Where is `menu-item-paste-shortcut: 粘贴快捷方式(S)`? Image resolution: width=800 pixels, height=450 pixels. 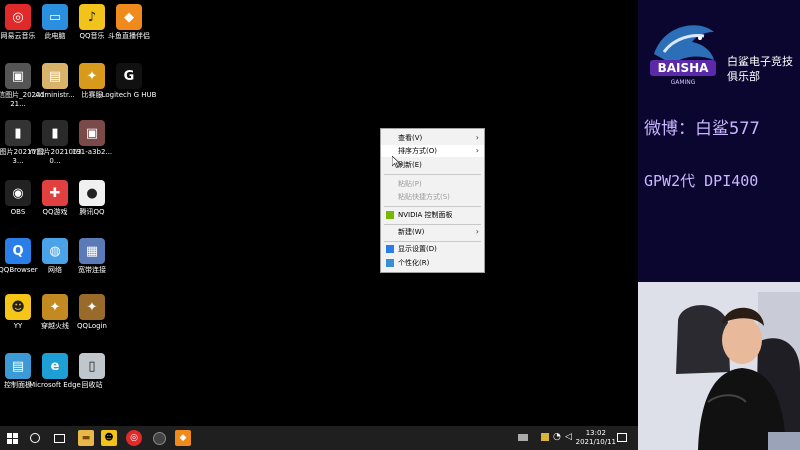 menu-item-paste-shortcut: 粘贴快捷方式(S) is located at coordinates (432, 197).